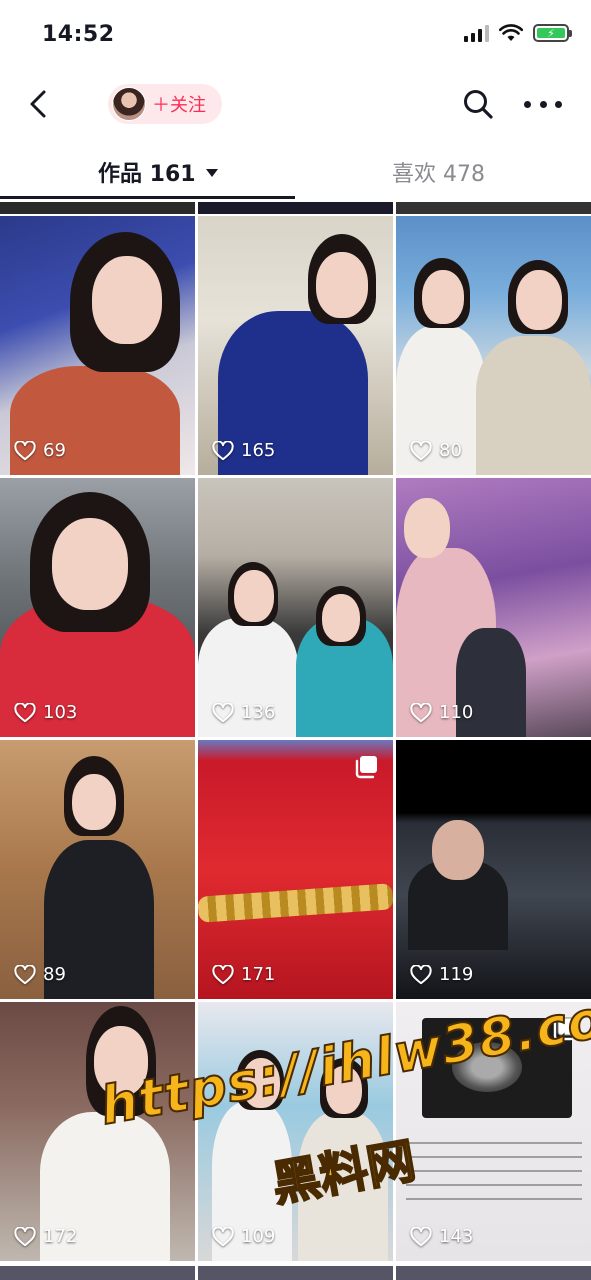  Describe the element at coordinates (450, 450) in the screenshot. I see `like-count-value: 80` at that location.